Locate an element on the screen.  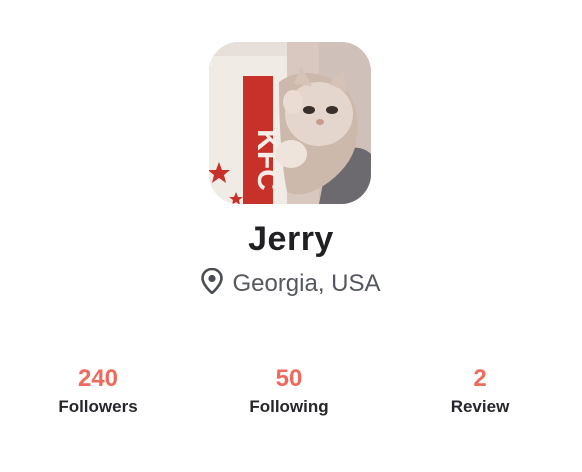
stat-review: 2 Review is located at coordinates (480, 390).